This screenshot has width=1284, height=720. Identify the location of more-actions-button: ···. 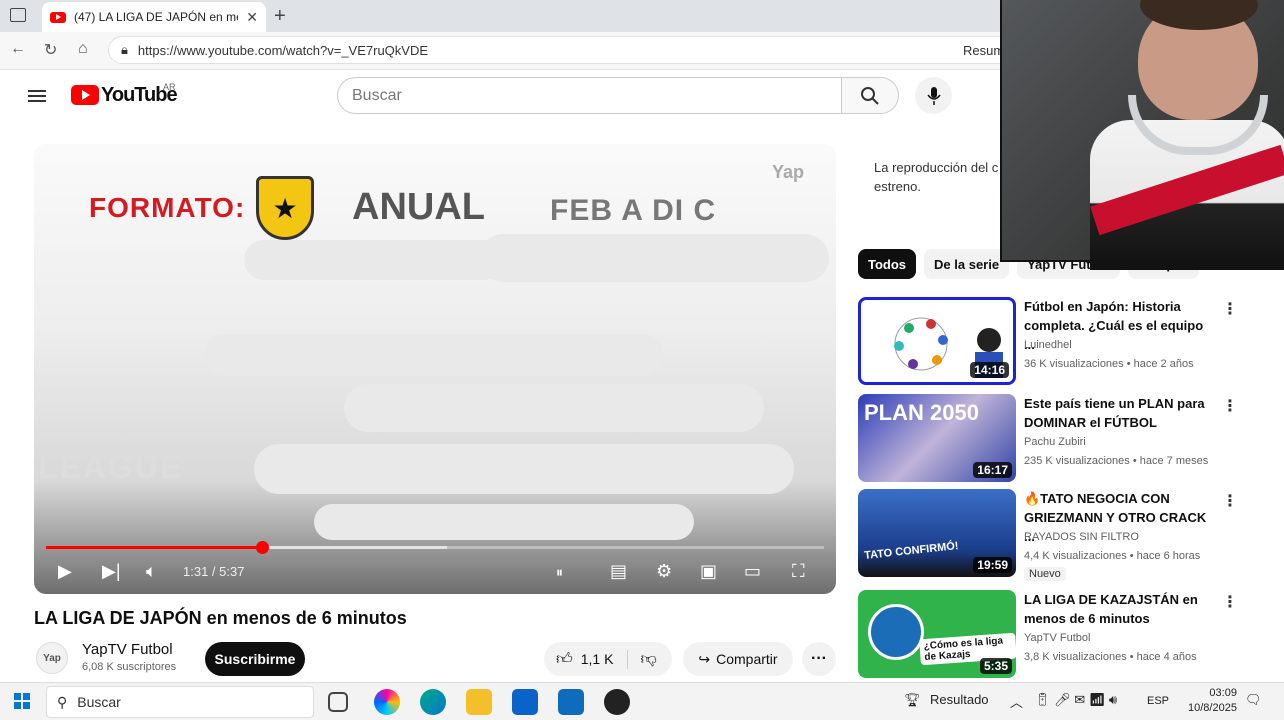
(819, 659).